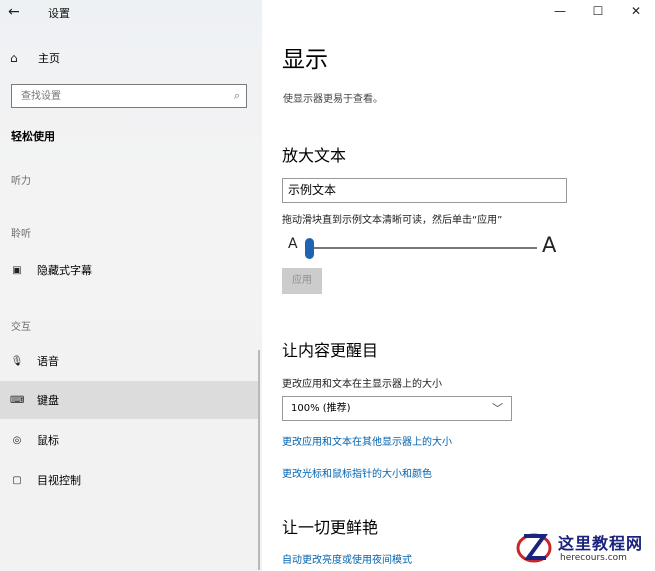 The image size is (655, 571). What do you see at coordinates (130, 480) in the screenshot?
I see `sidebar-item-eye-control: ▢ 目视控制` at bounding box center [130, 480].